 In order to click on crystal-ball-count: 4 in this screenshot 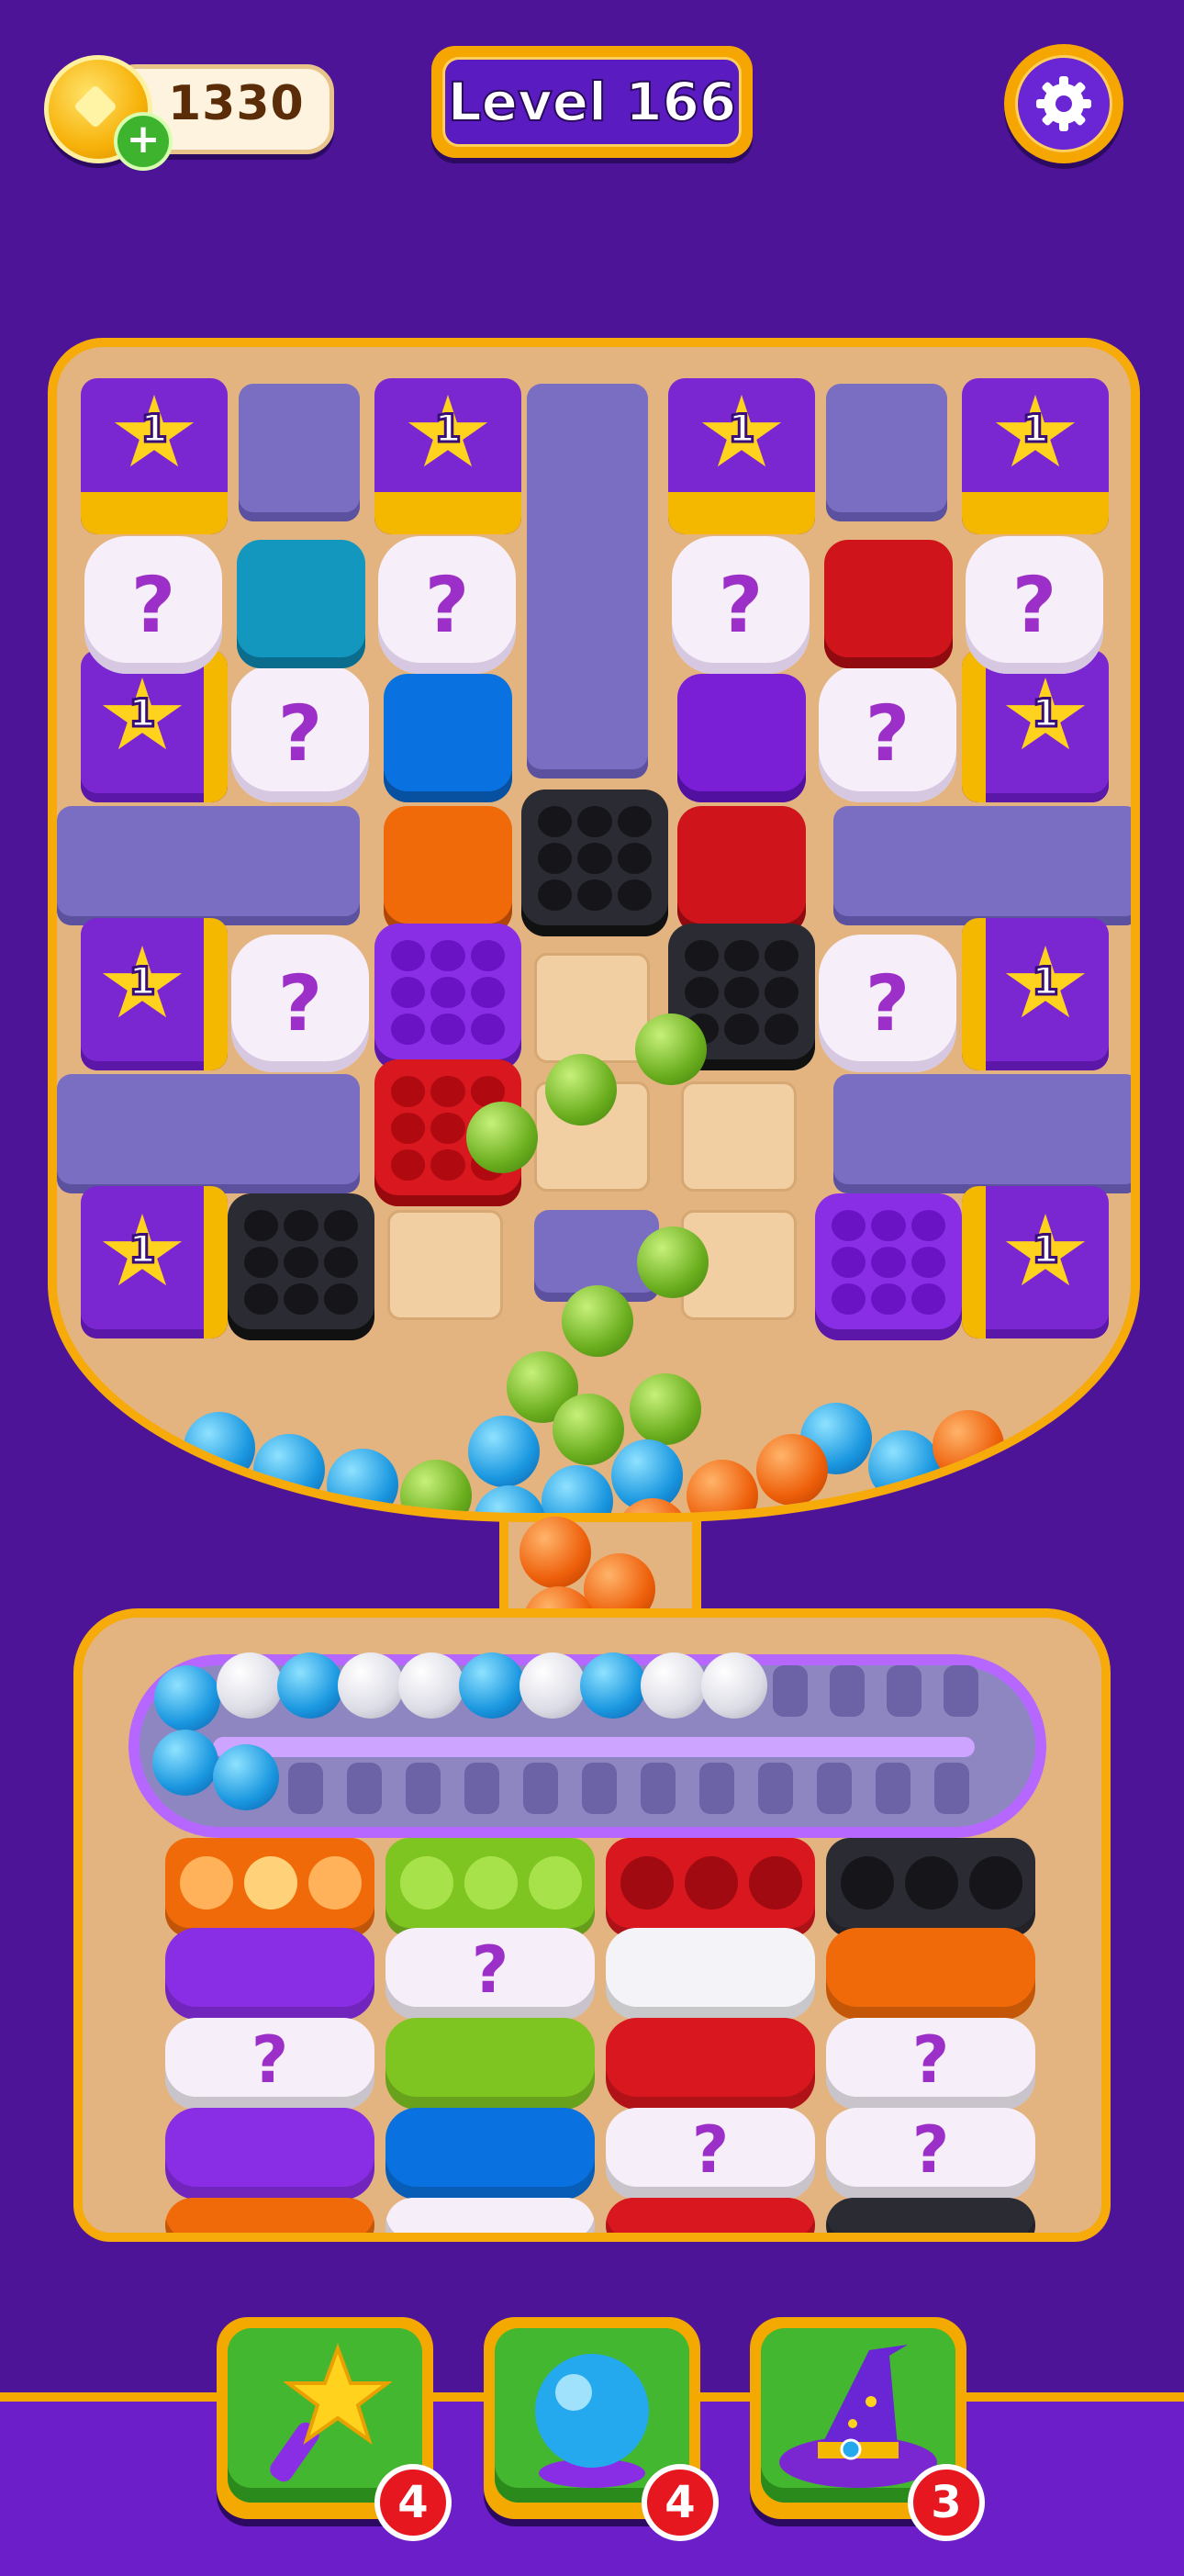, I will do `click(680, 2502)`.